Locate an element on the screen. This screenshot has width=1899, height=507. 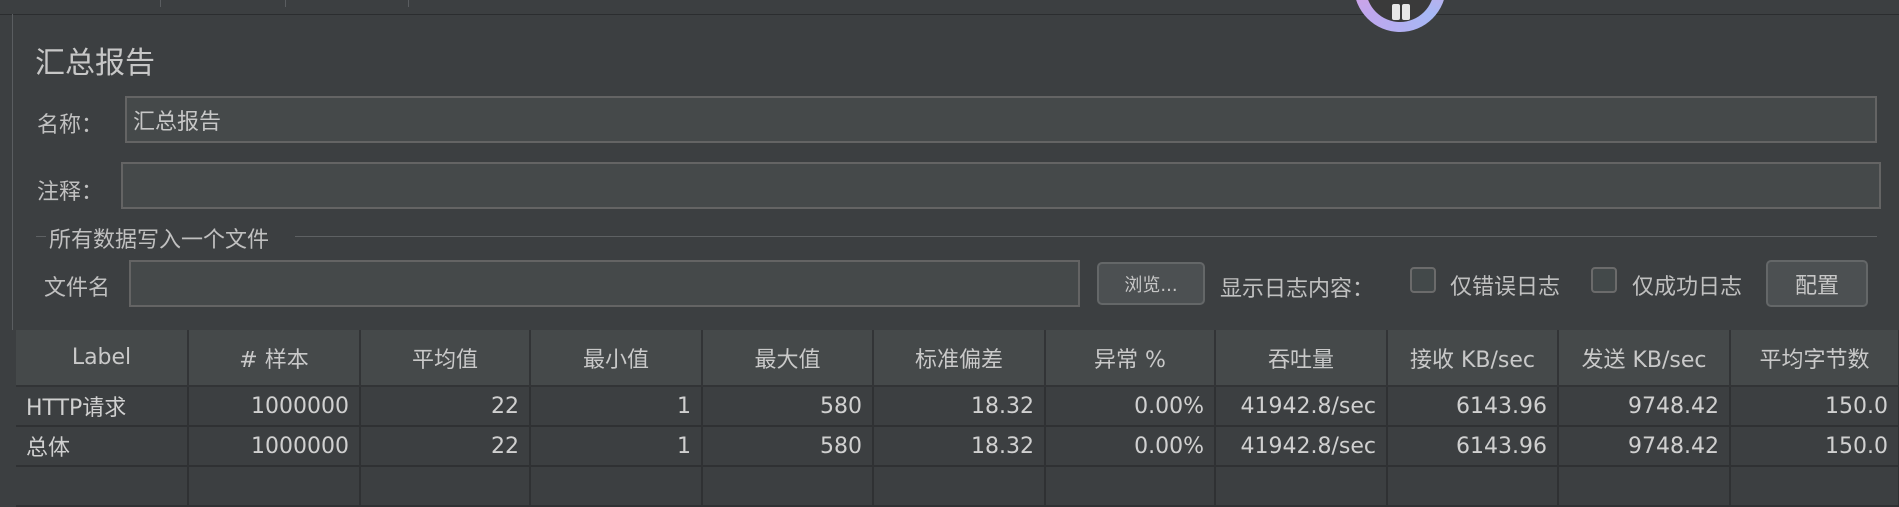
success-only-checkbox is located at coordinates (1604, 280).